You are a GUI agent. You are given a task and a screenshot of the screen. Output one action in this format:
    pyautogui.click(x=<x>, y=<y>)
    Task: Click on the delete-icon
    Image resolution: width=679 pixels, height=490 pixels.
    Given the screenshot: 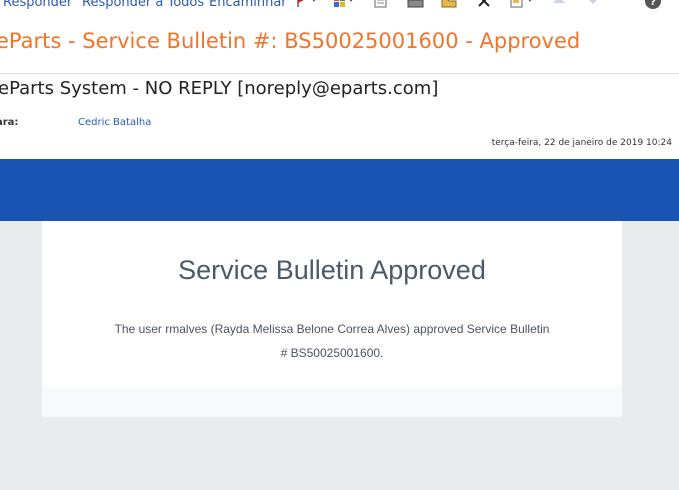 What is the action you would take?
    pyautogui.click(x=485, y=6)
    